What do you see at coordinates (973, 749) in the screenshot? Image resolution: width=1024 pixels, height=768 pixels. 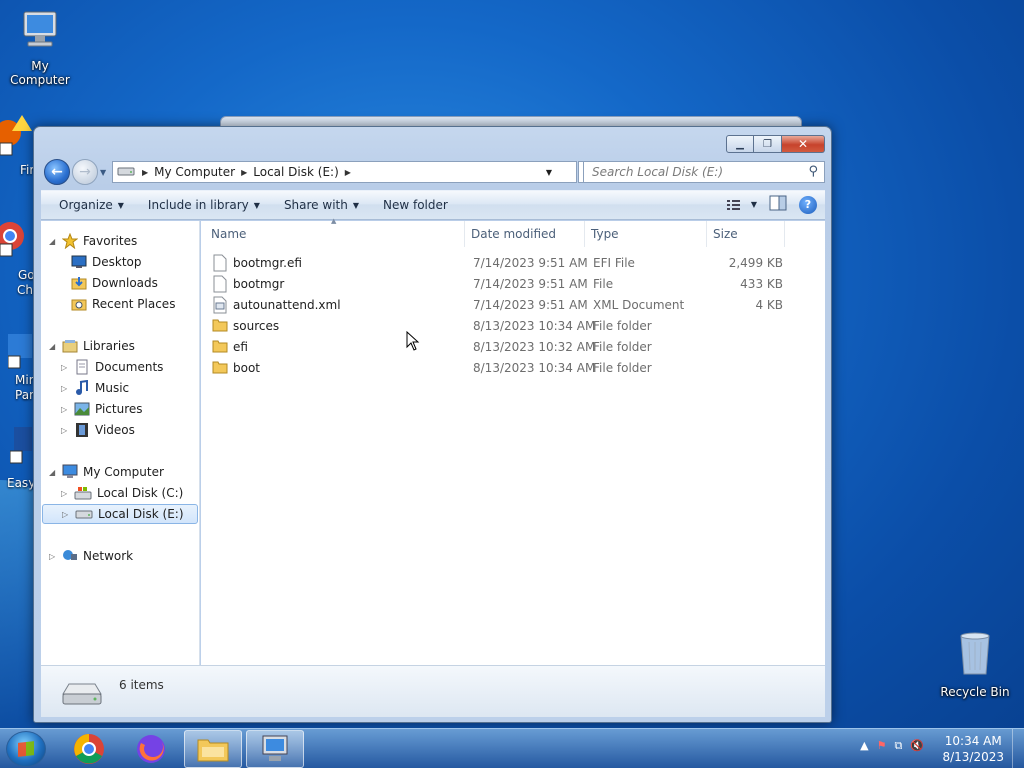 I see `clock: 10:34 AM 8/13/2023` at bounding box center [973, 749].